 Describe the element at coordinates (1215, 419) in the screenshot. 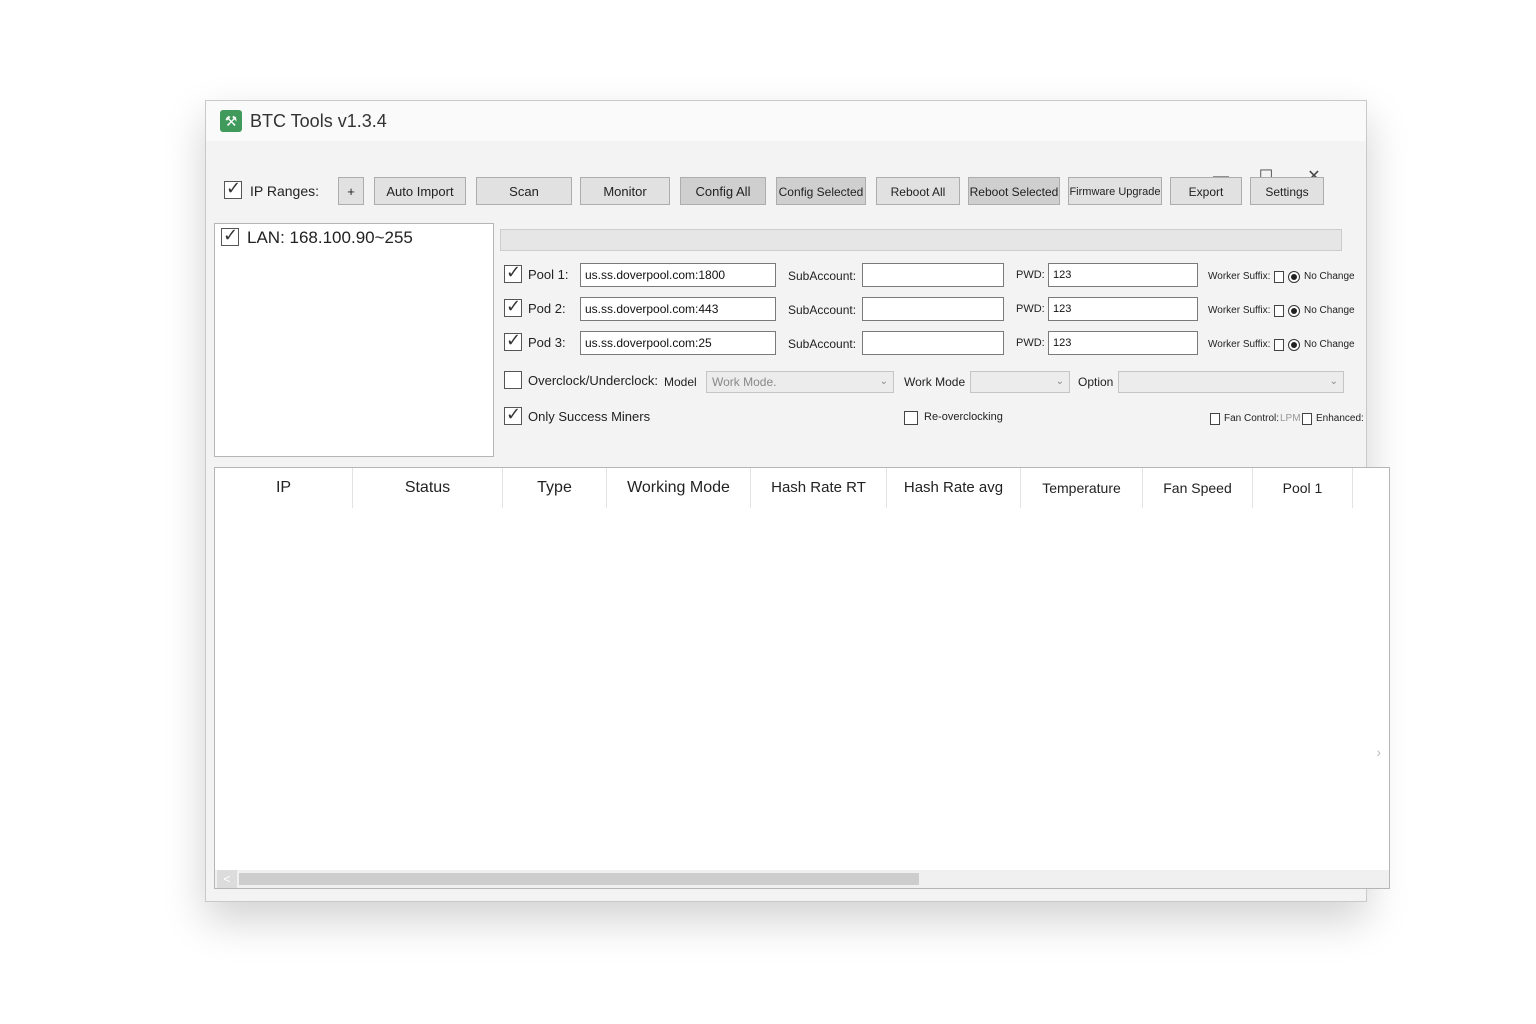

I see `fan-control-checkbox` at that location.